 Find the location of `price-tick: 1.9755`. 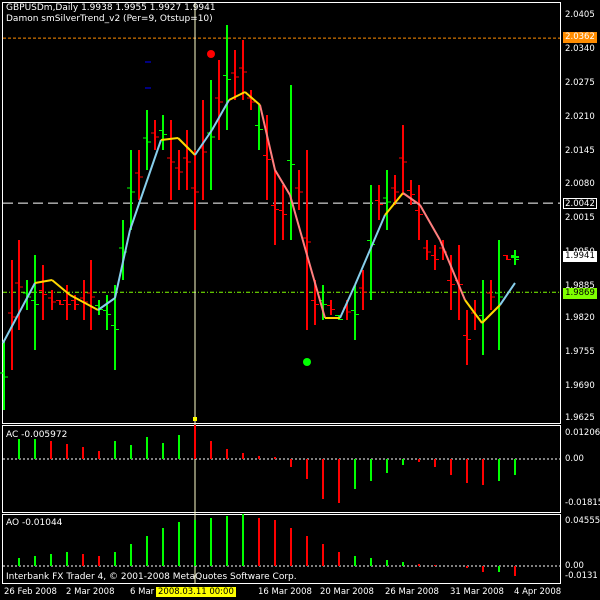

price-tick: 1.9755 is located at coordinates (580, 352).